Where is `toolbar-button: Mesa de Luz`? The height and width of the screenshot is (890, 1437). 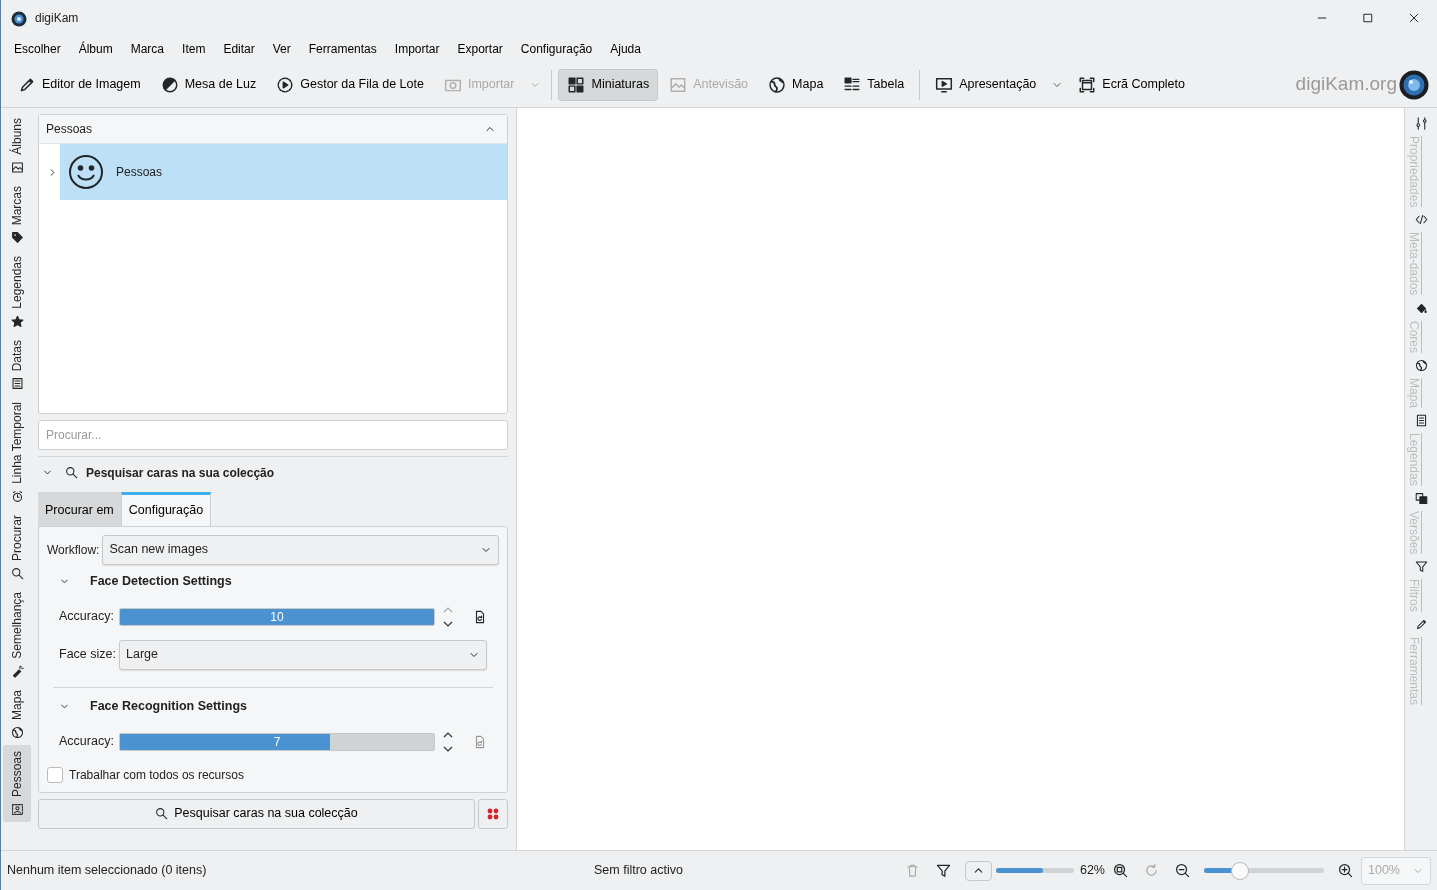 toolbar-button: Mesa de Luz is located at coordinates (208, 84).